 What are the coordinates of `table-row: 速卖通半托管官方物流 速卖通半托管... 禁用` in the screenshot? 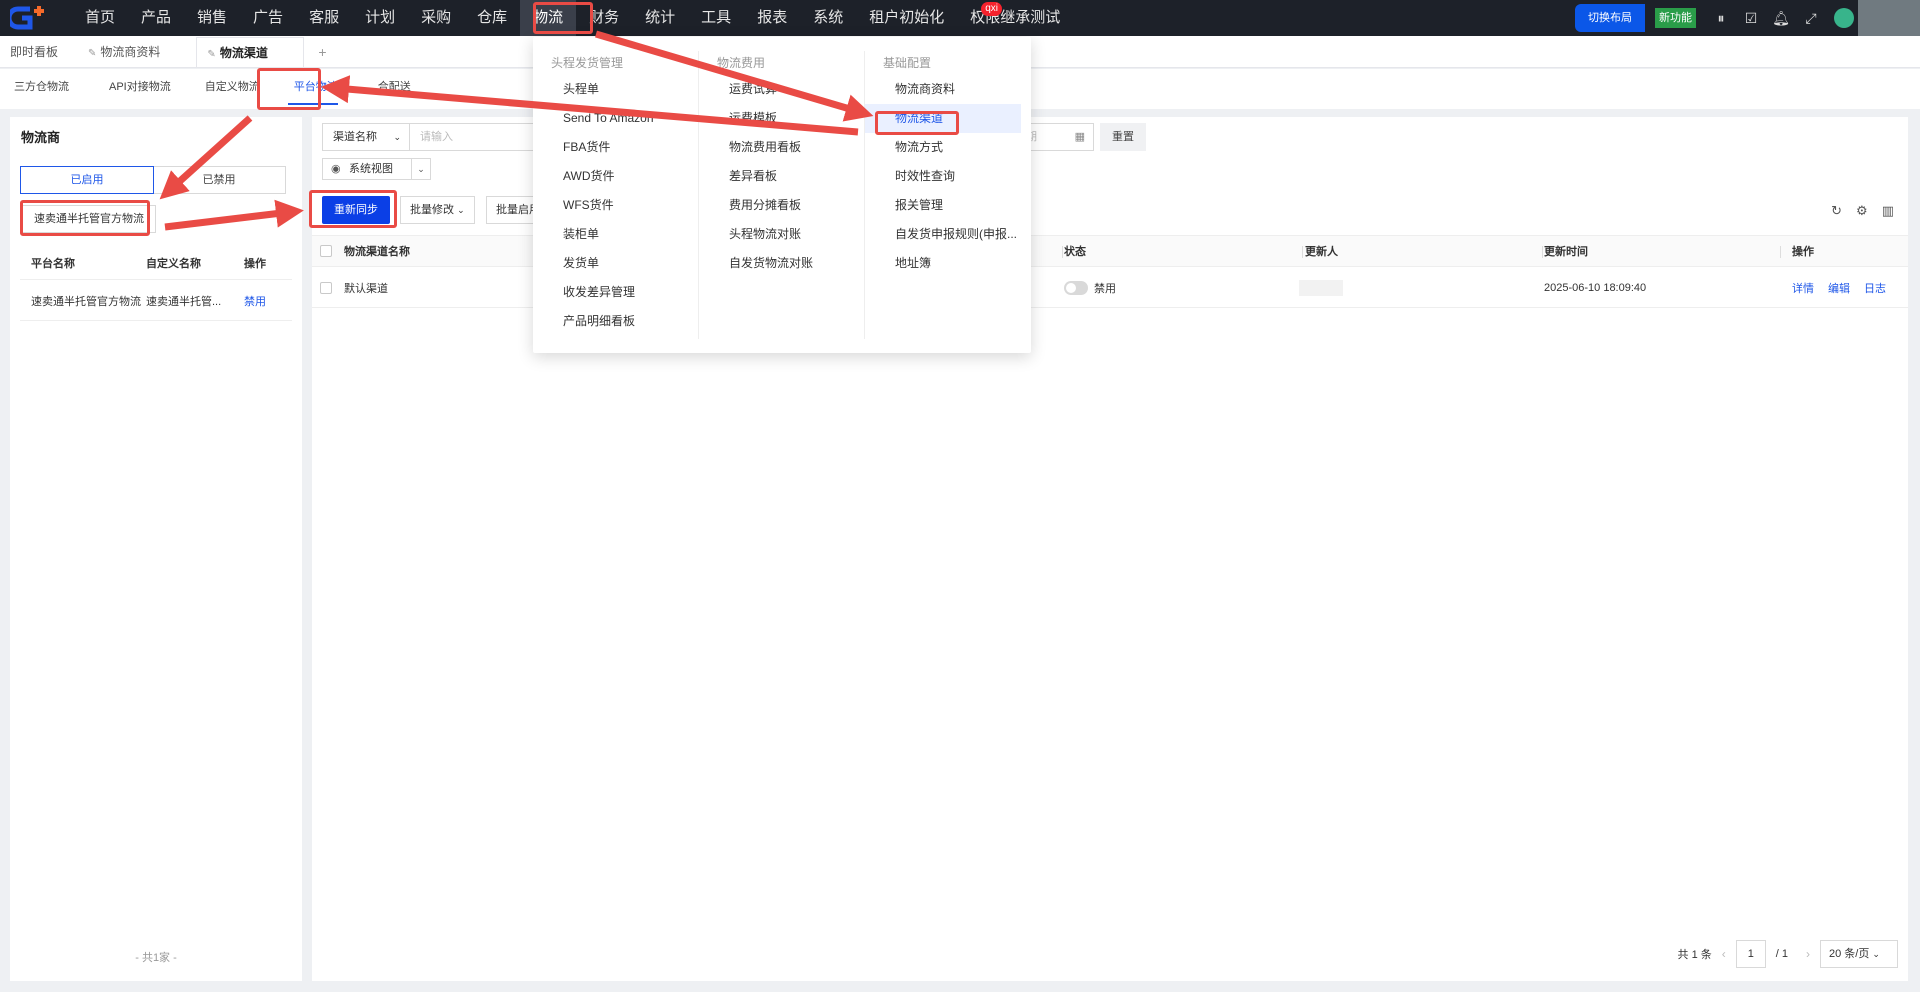 It's located at (156, 301).